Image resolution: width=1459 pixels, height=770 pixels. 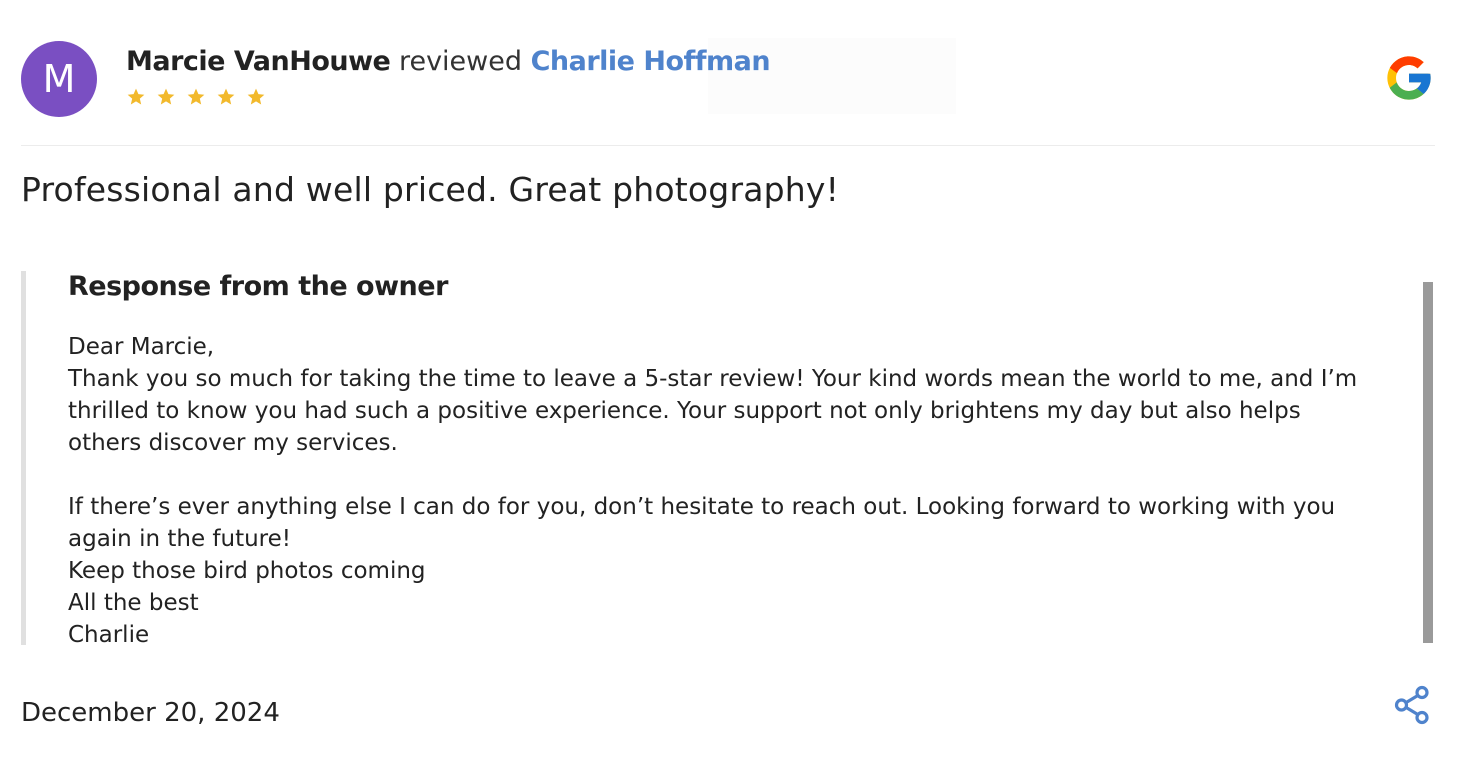 I want to click on google-icon, so click(x=1409, y=78).